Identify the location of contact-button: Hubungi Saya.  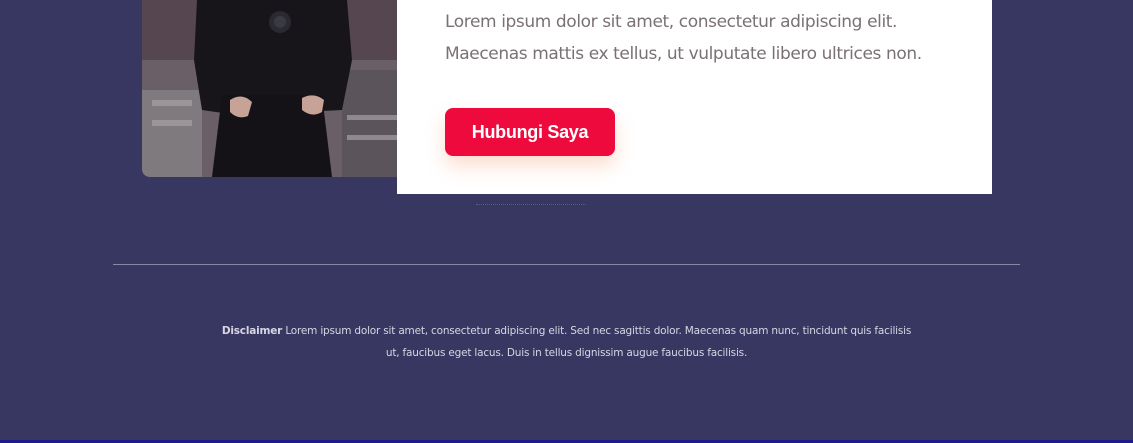
(530, 132).